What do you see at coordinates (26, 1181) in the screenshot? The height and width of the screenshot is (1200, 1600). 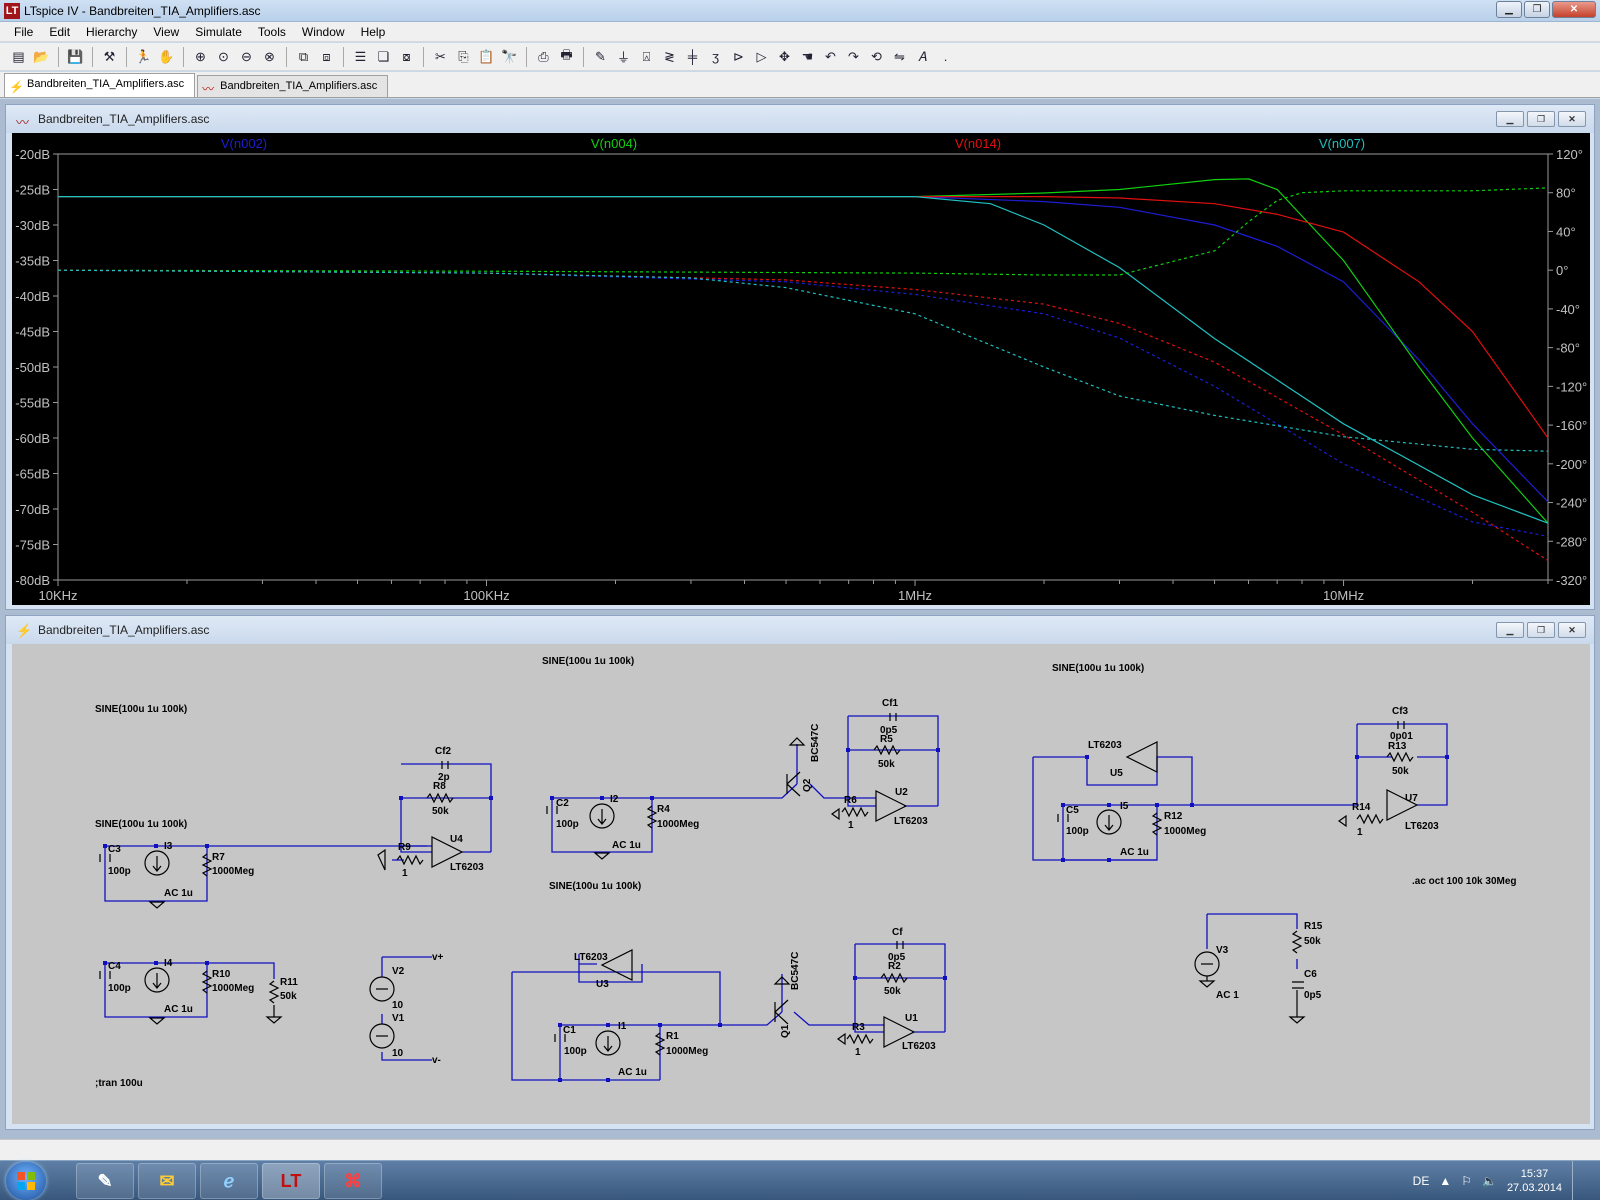 I see `start-button` at bounding box center [26, 1181].